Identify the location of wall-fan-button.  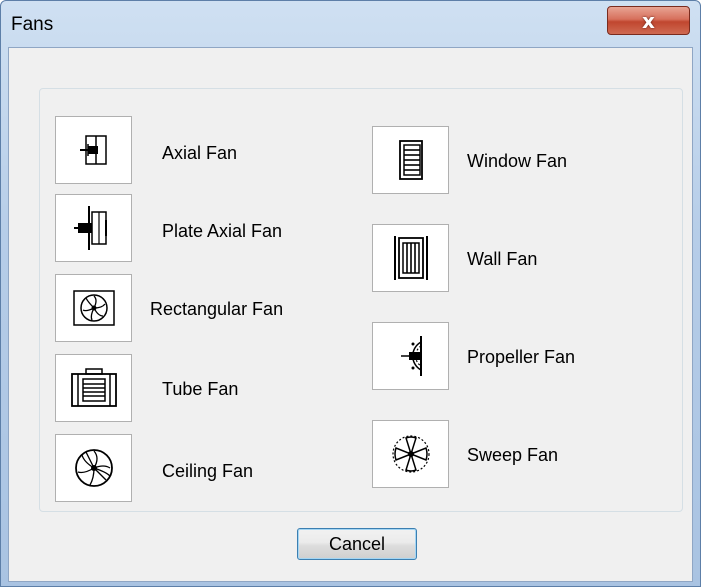
(410, 258).